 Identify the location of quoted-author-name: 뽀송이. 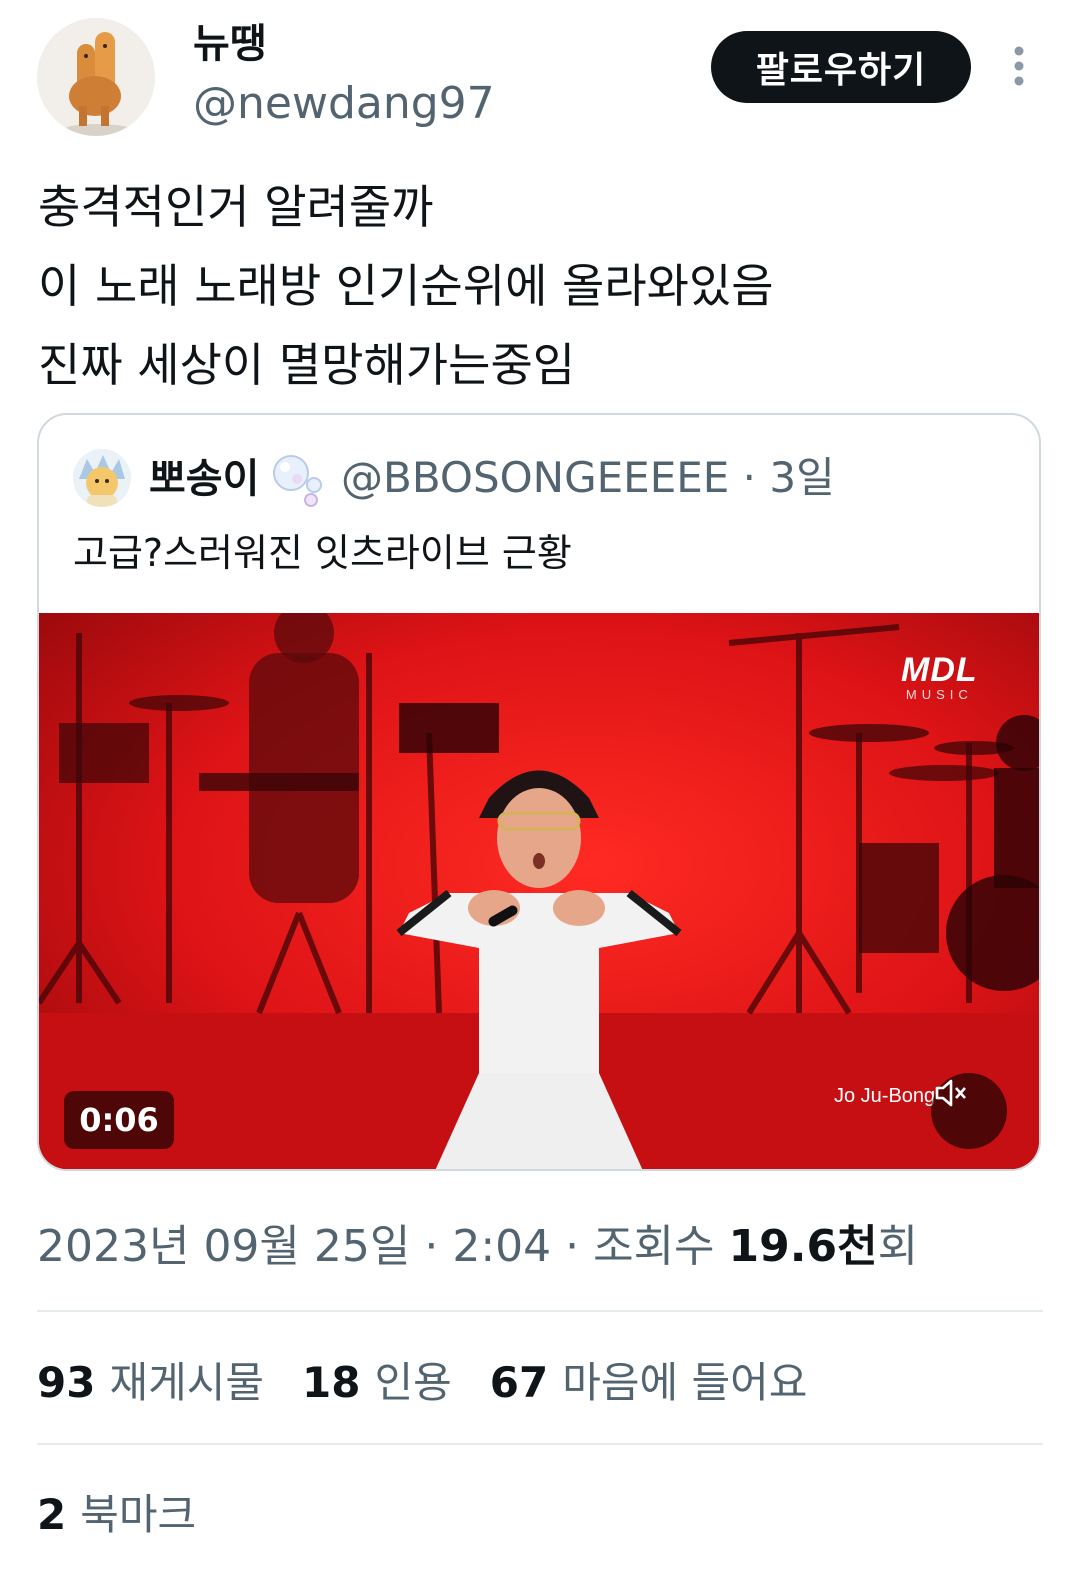
(204, 479).